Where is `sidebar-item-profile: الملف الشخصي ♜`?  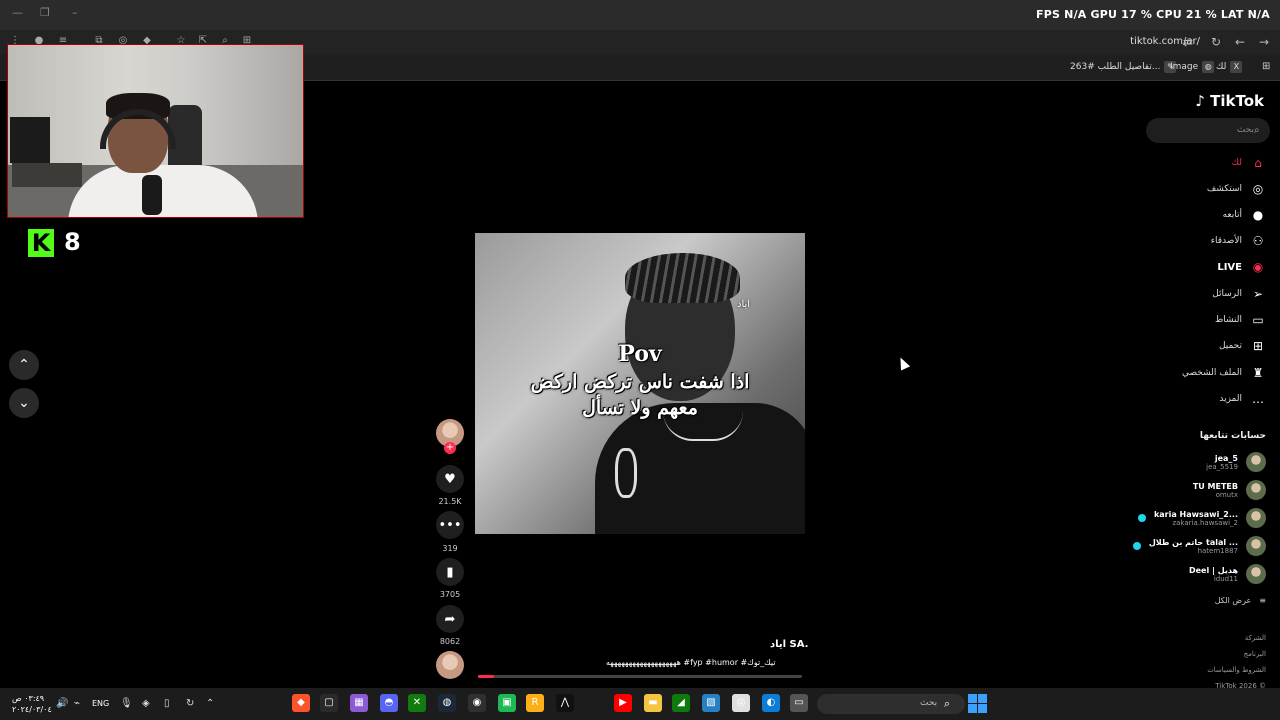 sidebar-item-profile: الملف الشخصي ♜ is located at coordinates (1224, 373).